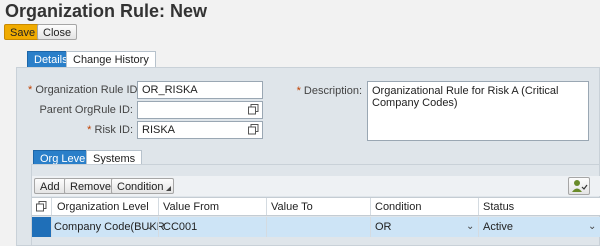 The width and height of the screenshot is (600, 246). I want to click on row-selector, so click(41, 227).